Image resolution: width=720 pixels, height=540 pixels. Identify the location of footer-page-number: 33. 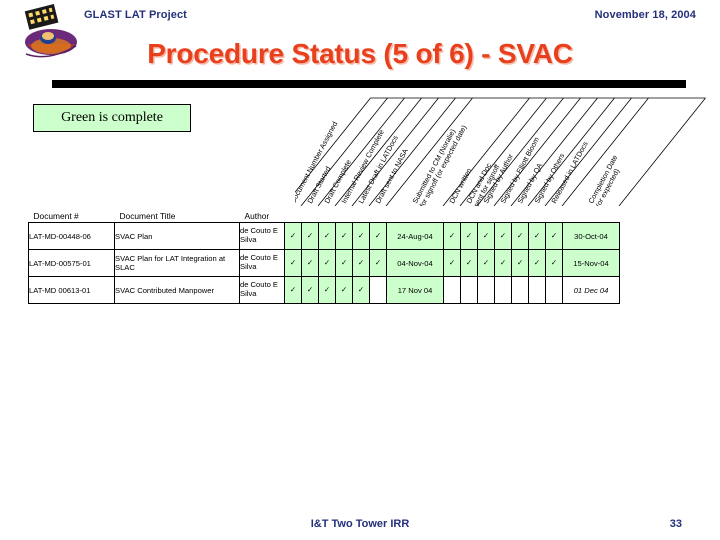
(675, 524).